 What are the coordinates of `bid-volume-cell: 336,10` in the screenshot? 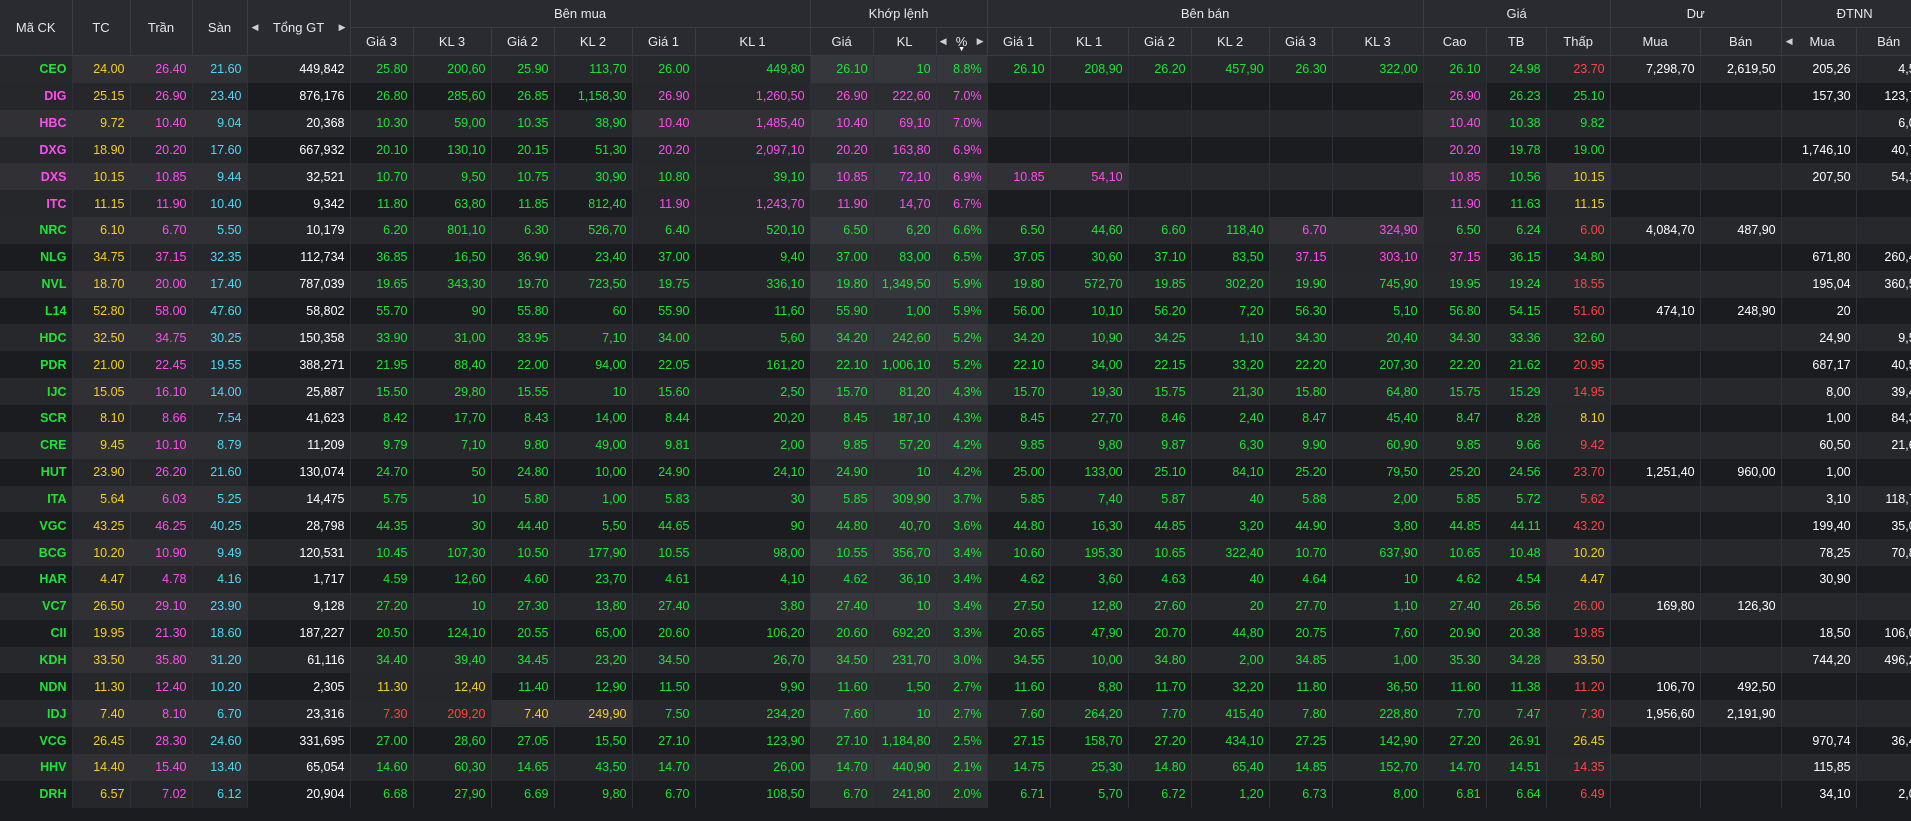 It's located at (753, 284).